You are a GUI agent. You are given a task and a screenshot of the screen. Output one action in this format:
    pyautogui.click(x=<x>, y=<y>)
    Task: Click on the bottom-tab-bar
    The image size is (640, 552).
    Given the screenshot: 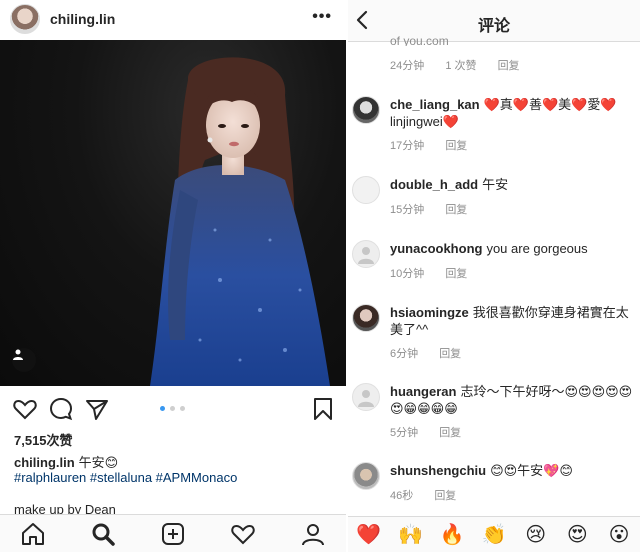 What is the action you would take?
    pyautogui.click(x=173, y=533)
    